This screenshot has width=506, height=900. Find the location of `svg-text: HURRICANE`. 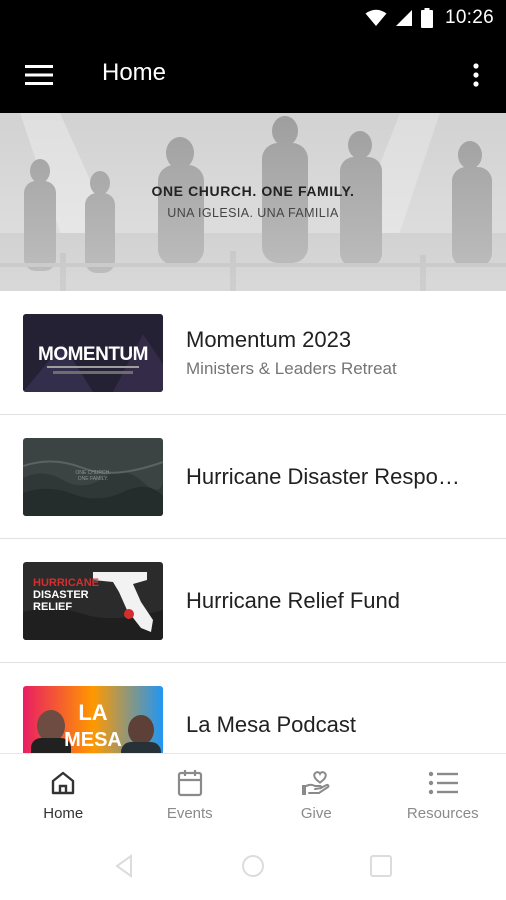

svg-text: HURRICANE is located at coordinates (66, 583).